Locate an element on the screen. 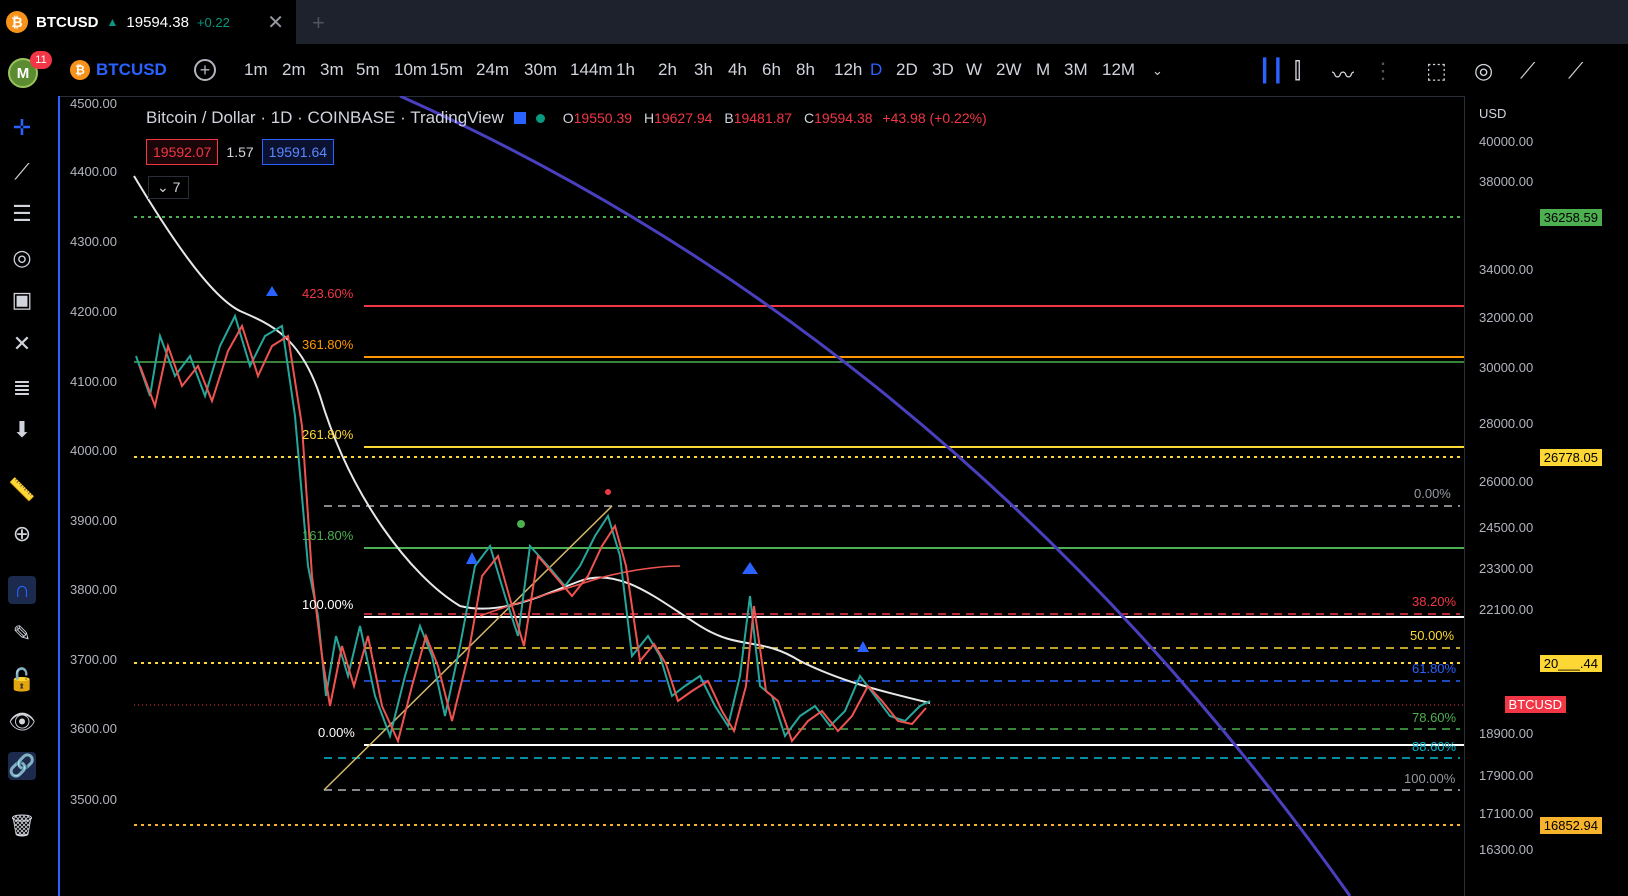 The image size is (1628, 896). interval-1h: 1h is located at coordinates (625, 70).